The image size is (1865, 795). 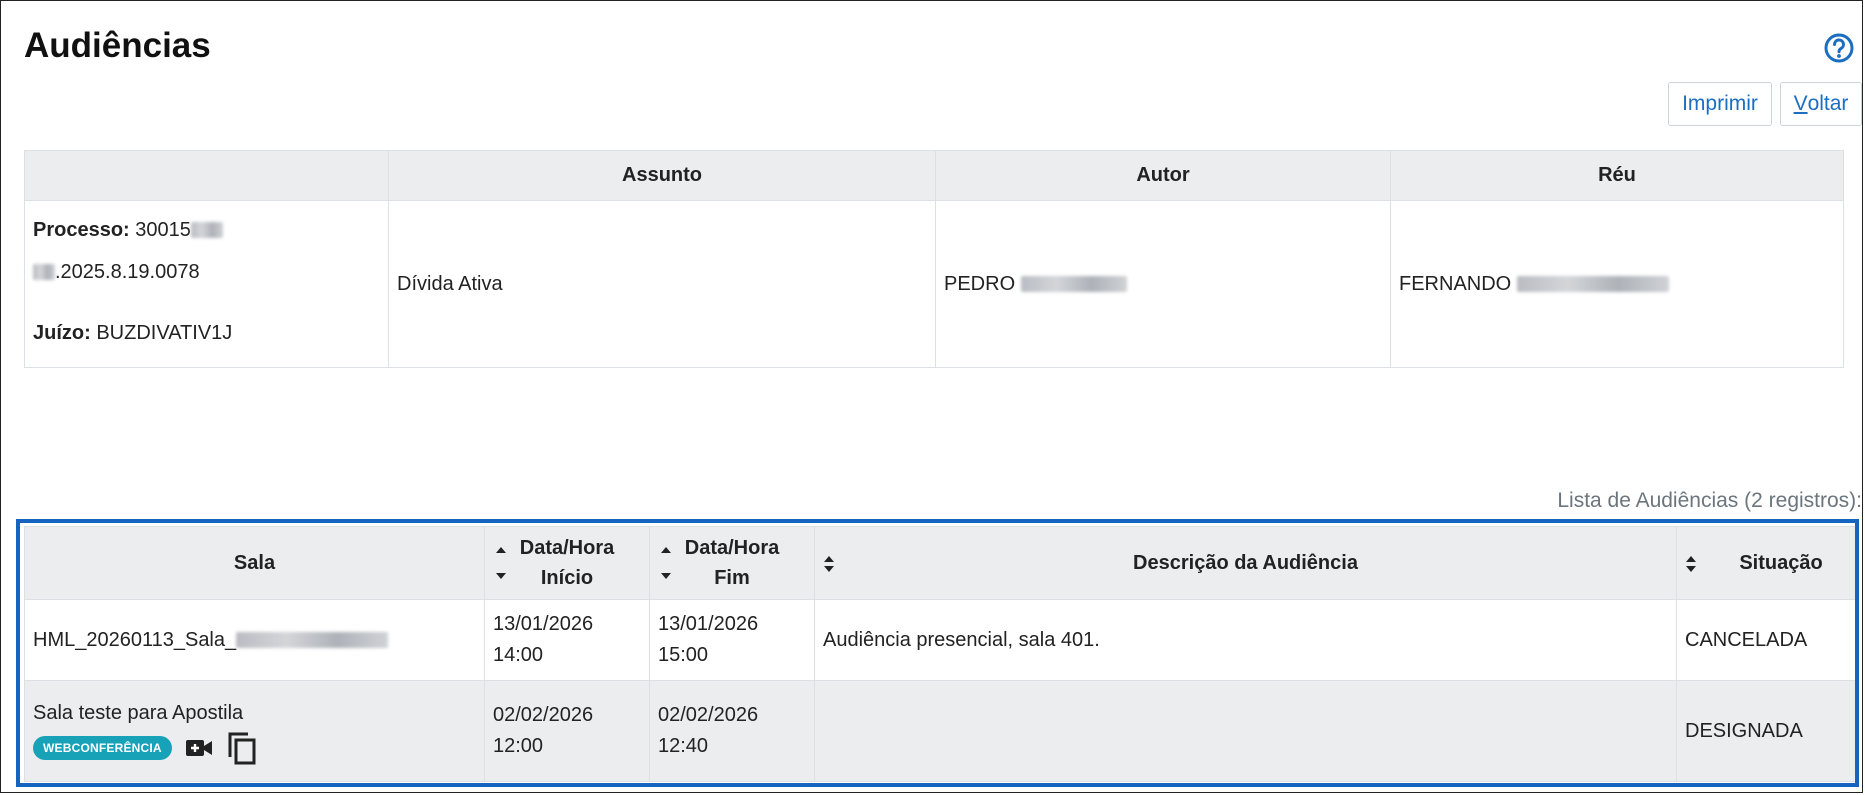 I want to click on processo-label: Processo:, so click(x=81, y=229).